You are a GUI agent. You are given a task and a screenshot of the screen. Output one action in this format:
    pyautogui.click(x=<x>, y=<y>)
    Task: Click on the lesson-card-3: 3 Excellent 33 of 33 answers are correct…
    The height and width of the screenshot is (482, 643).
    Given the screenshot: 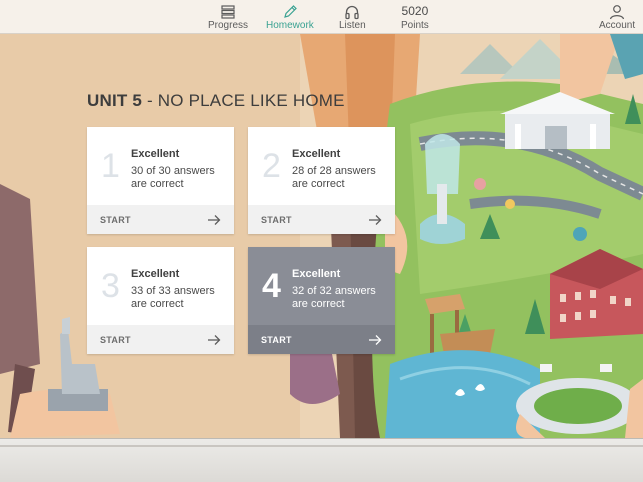 What is the action you would take?
    pyautogui.click(x=160, y=300)
    